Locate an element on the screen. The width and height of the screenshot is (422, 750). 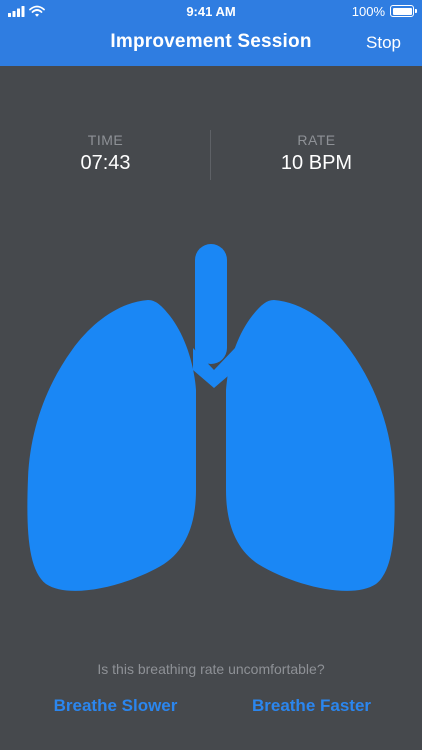
time-label: TIME is located at coordinates (105, 140).